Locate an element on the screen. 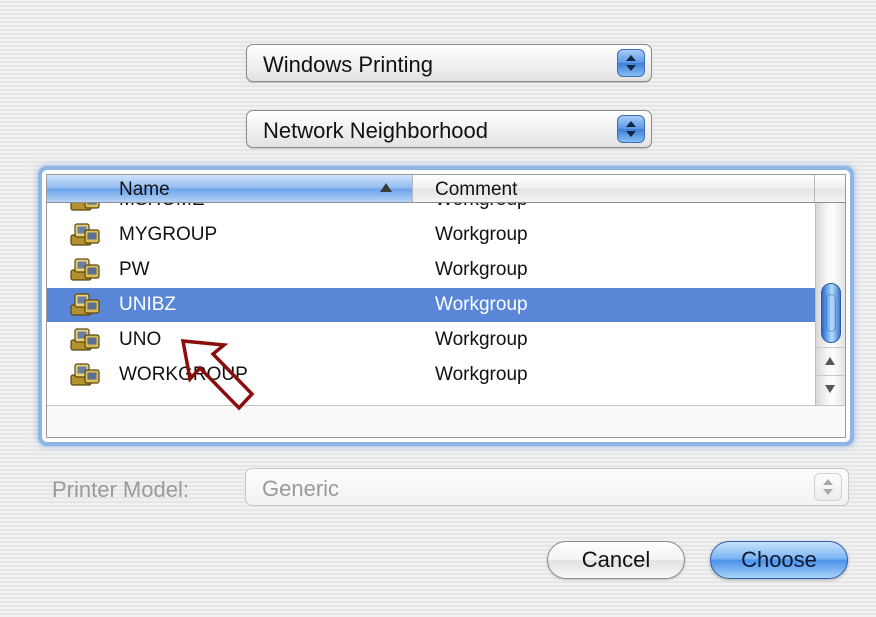  service-popup-label: Windows Printing is located at coordinates (348, 64).